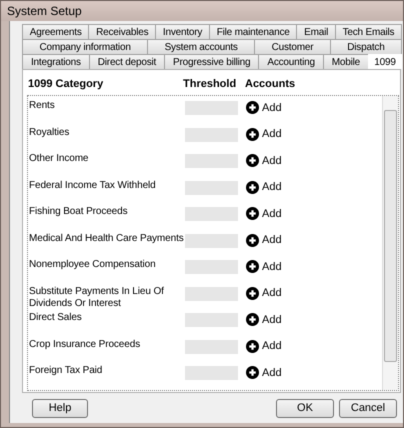 Image resolution: width=404 pixels, height=428 pixels. Describe the element at coordinates (291, 61) in the screenshot. I see `tab: Accounting` at that location.